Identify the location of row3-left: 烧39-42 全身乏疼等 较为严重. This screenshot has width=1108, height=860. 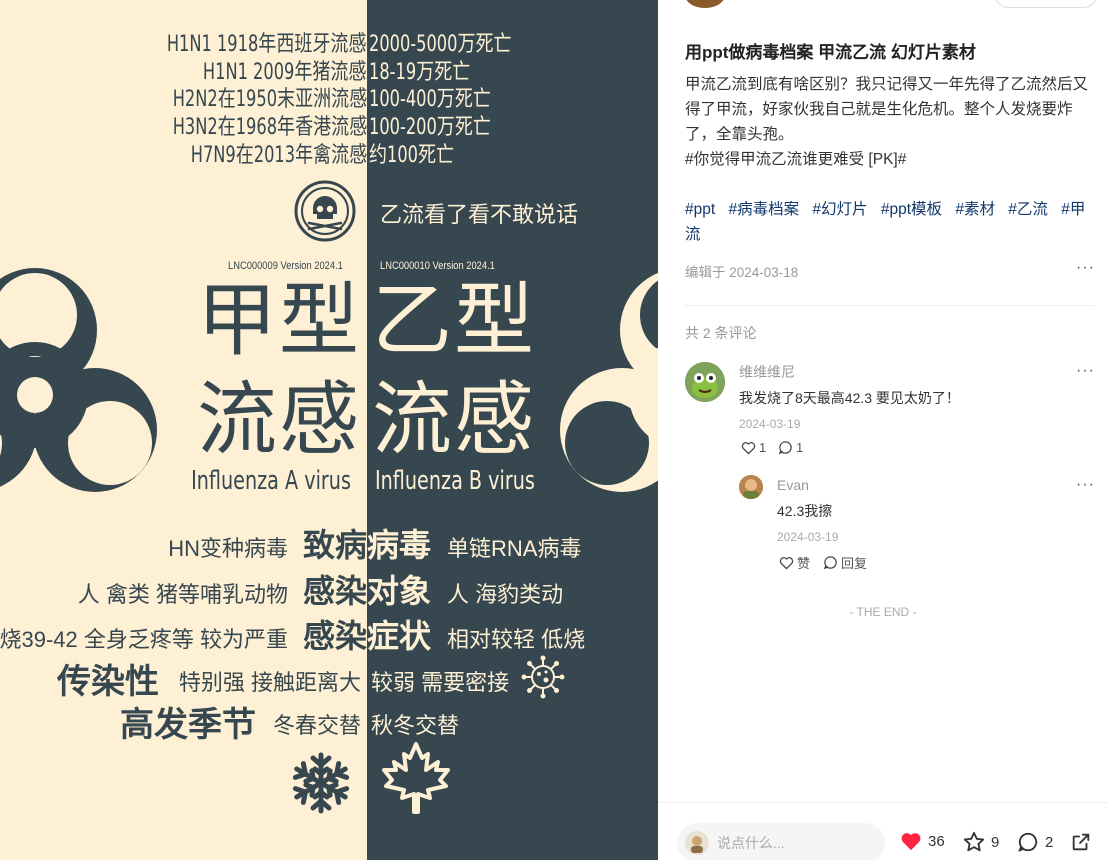
(144, 639).